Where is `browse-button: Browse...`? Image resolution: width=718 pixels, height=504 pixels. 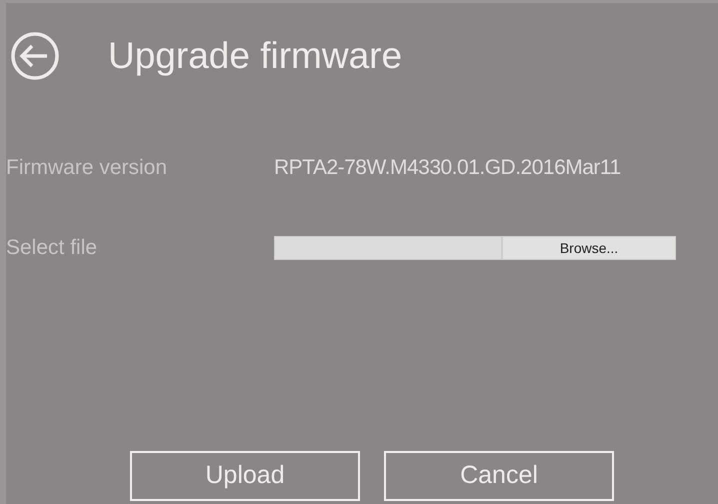 browse-button: Browse... is located at coordinates (589, 248).